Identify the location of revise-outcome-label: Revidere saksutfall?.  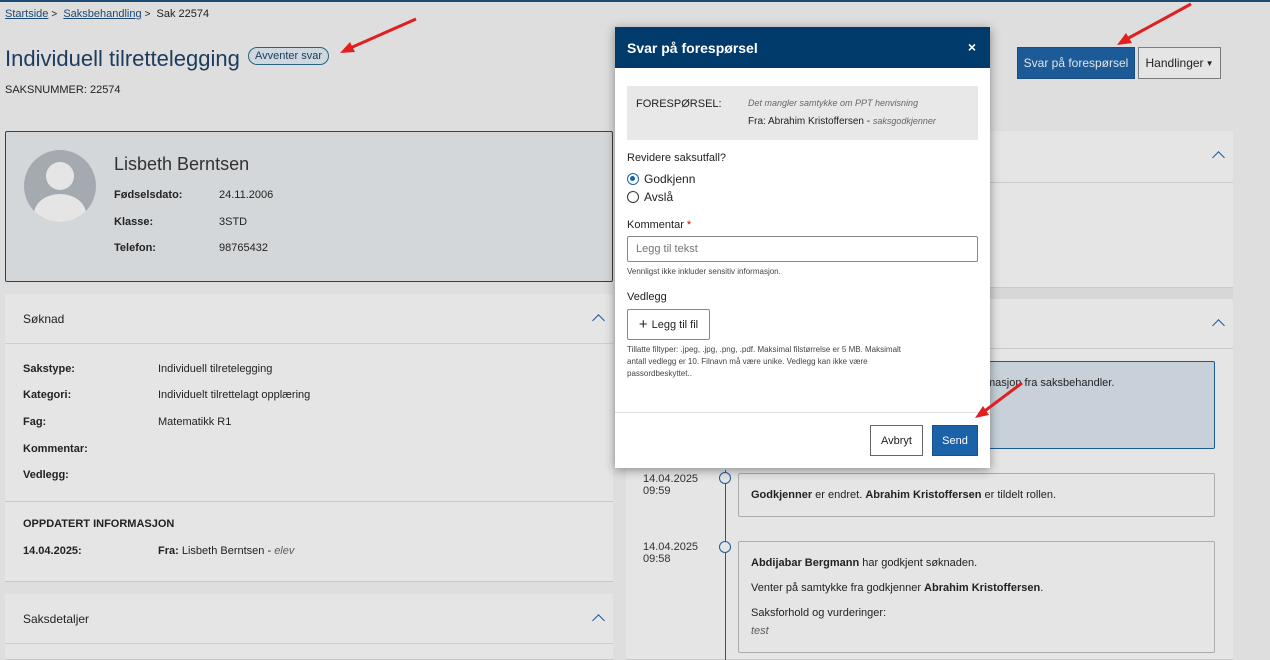
(677, 158).